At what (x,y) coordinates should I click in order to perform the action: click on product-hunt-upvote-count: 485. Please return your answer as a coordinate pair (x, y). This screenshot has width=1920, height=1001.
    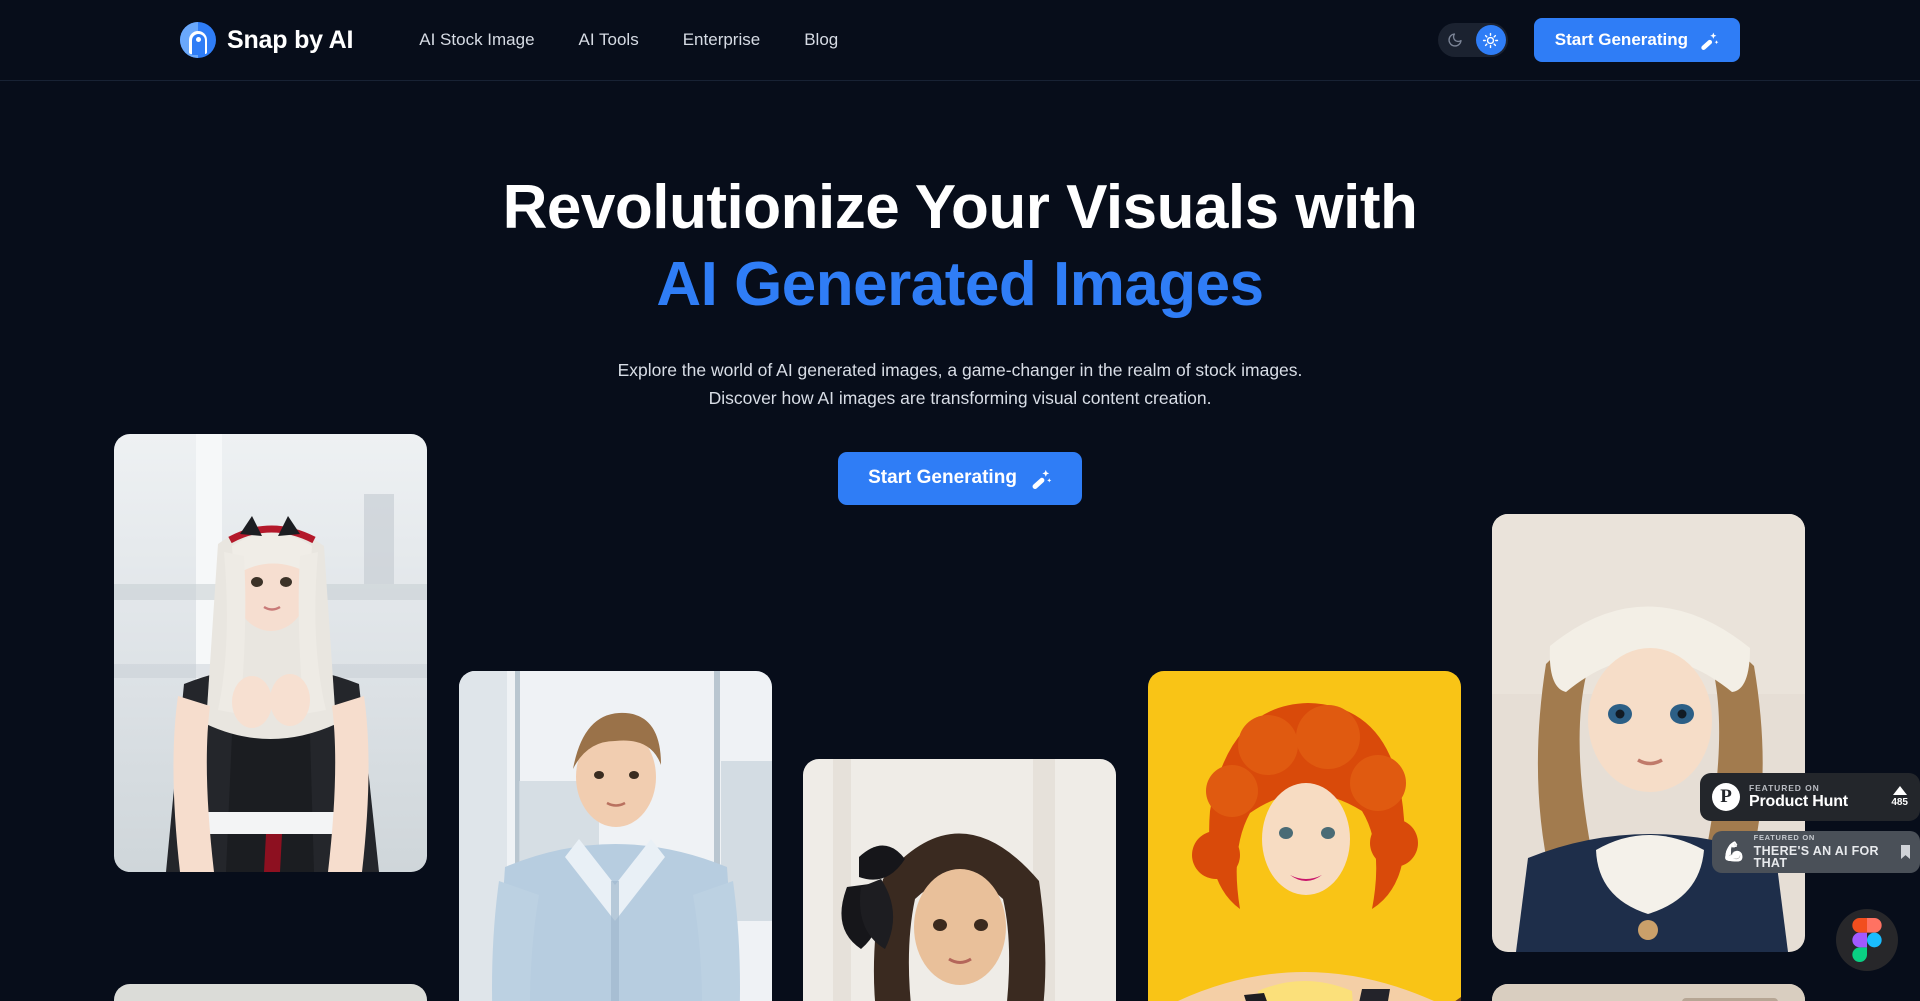
    Looking at the image, I should click on (1899, 802).